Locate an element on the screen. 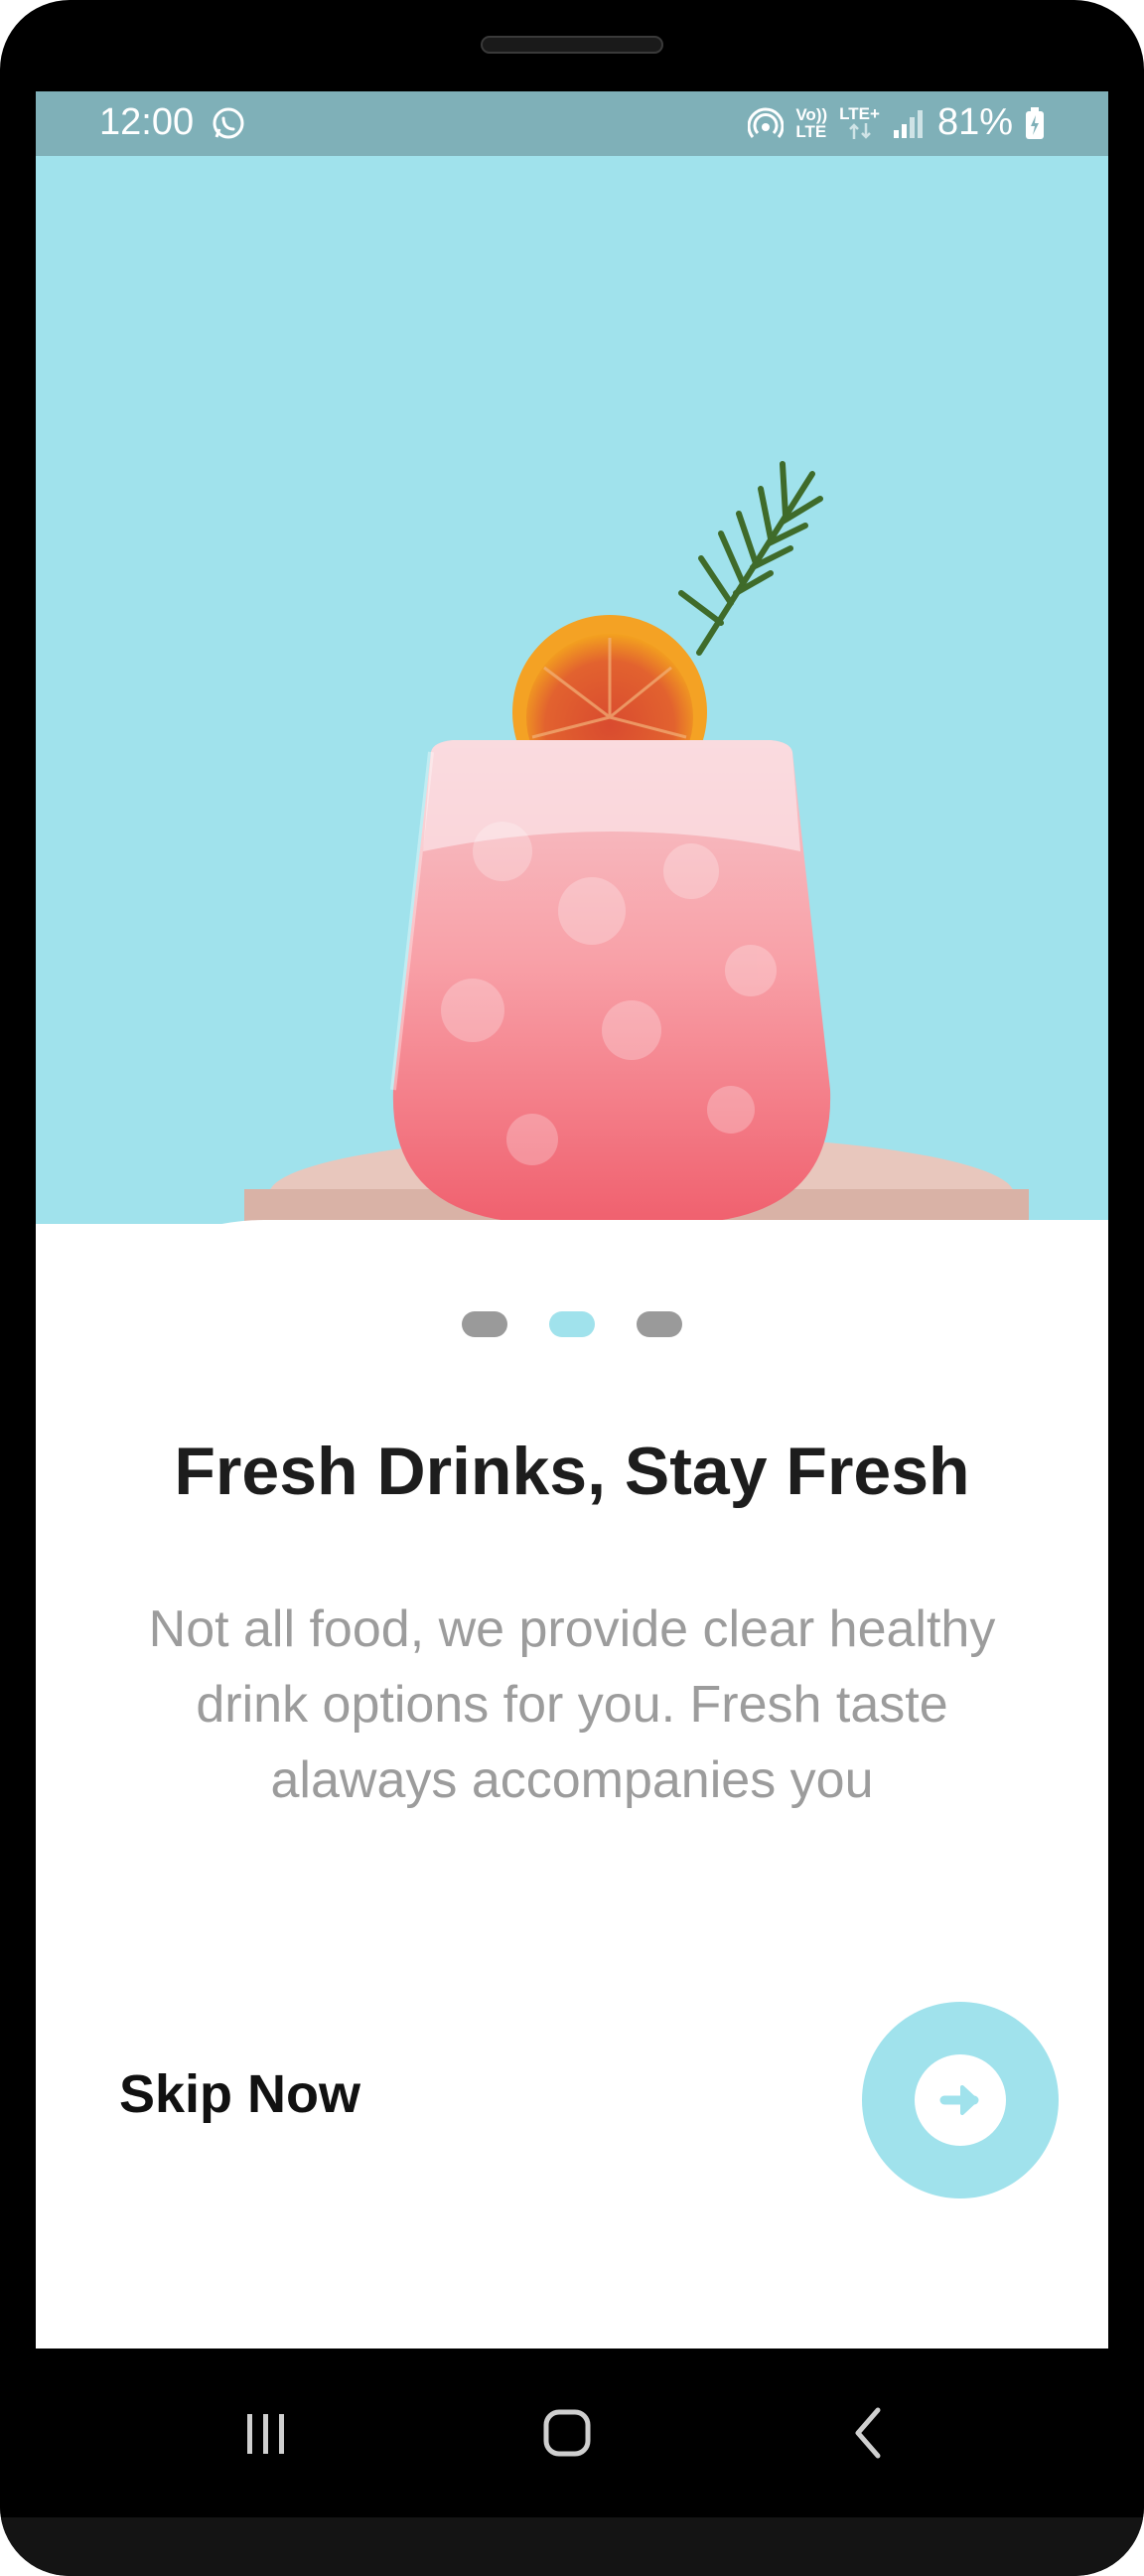 This screenshot has height=2576, width=1144. volte-indicator: Vo)) LTE is located at coordinates (811, 123).